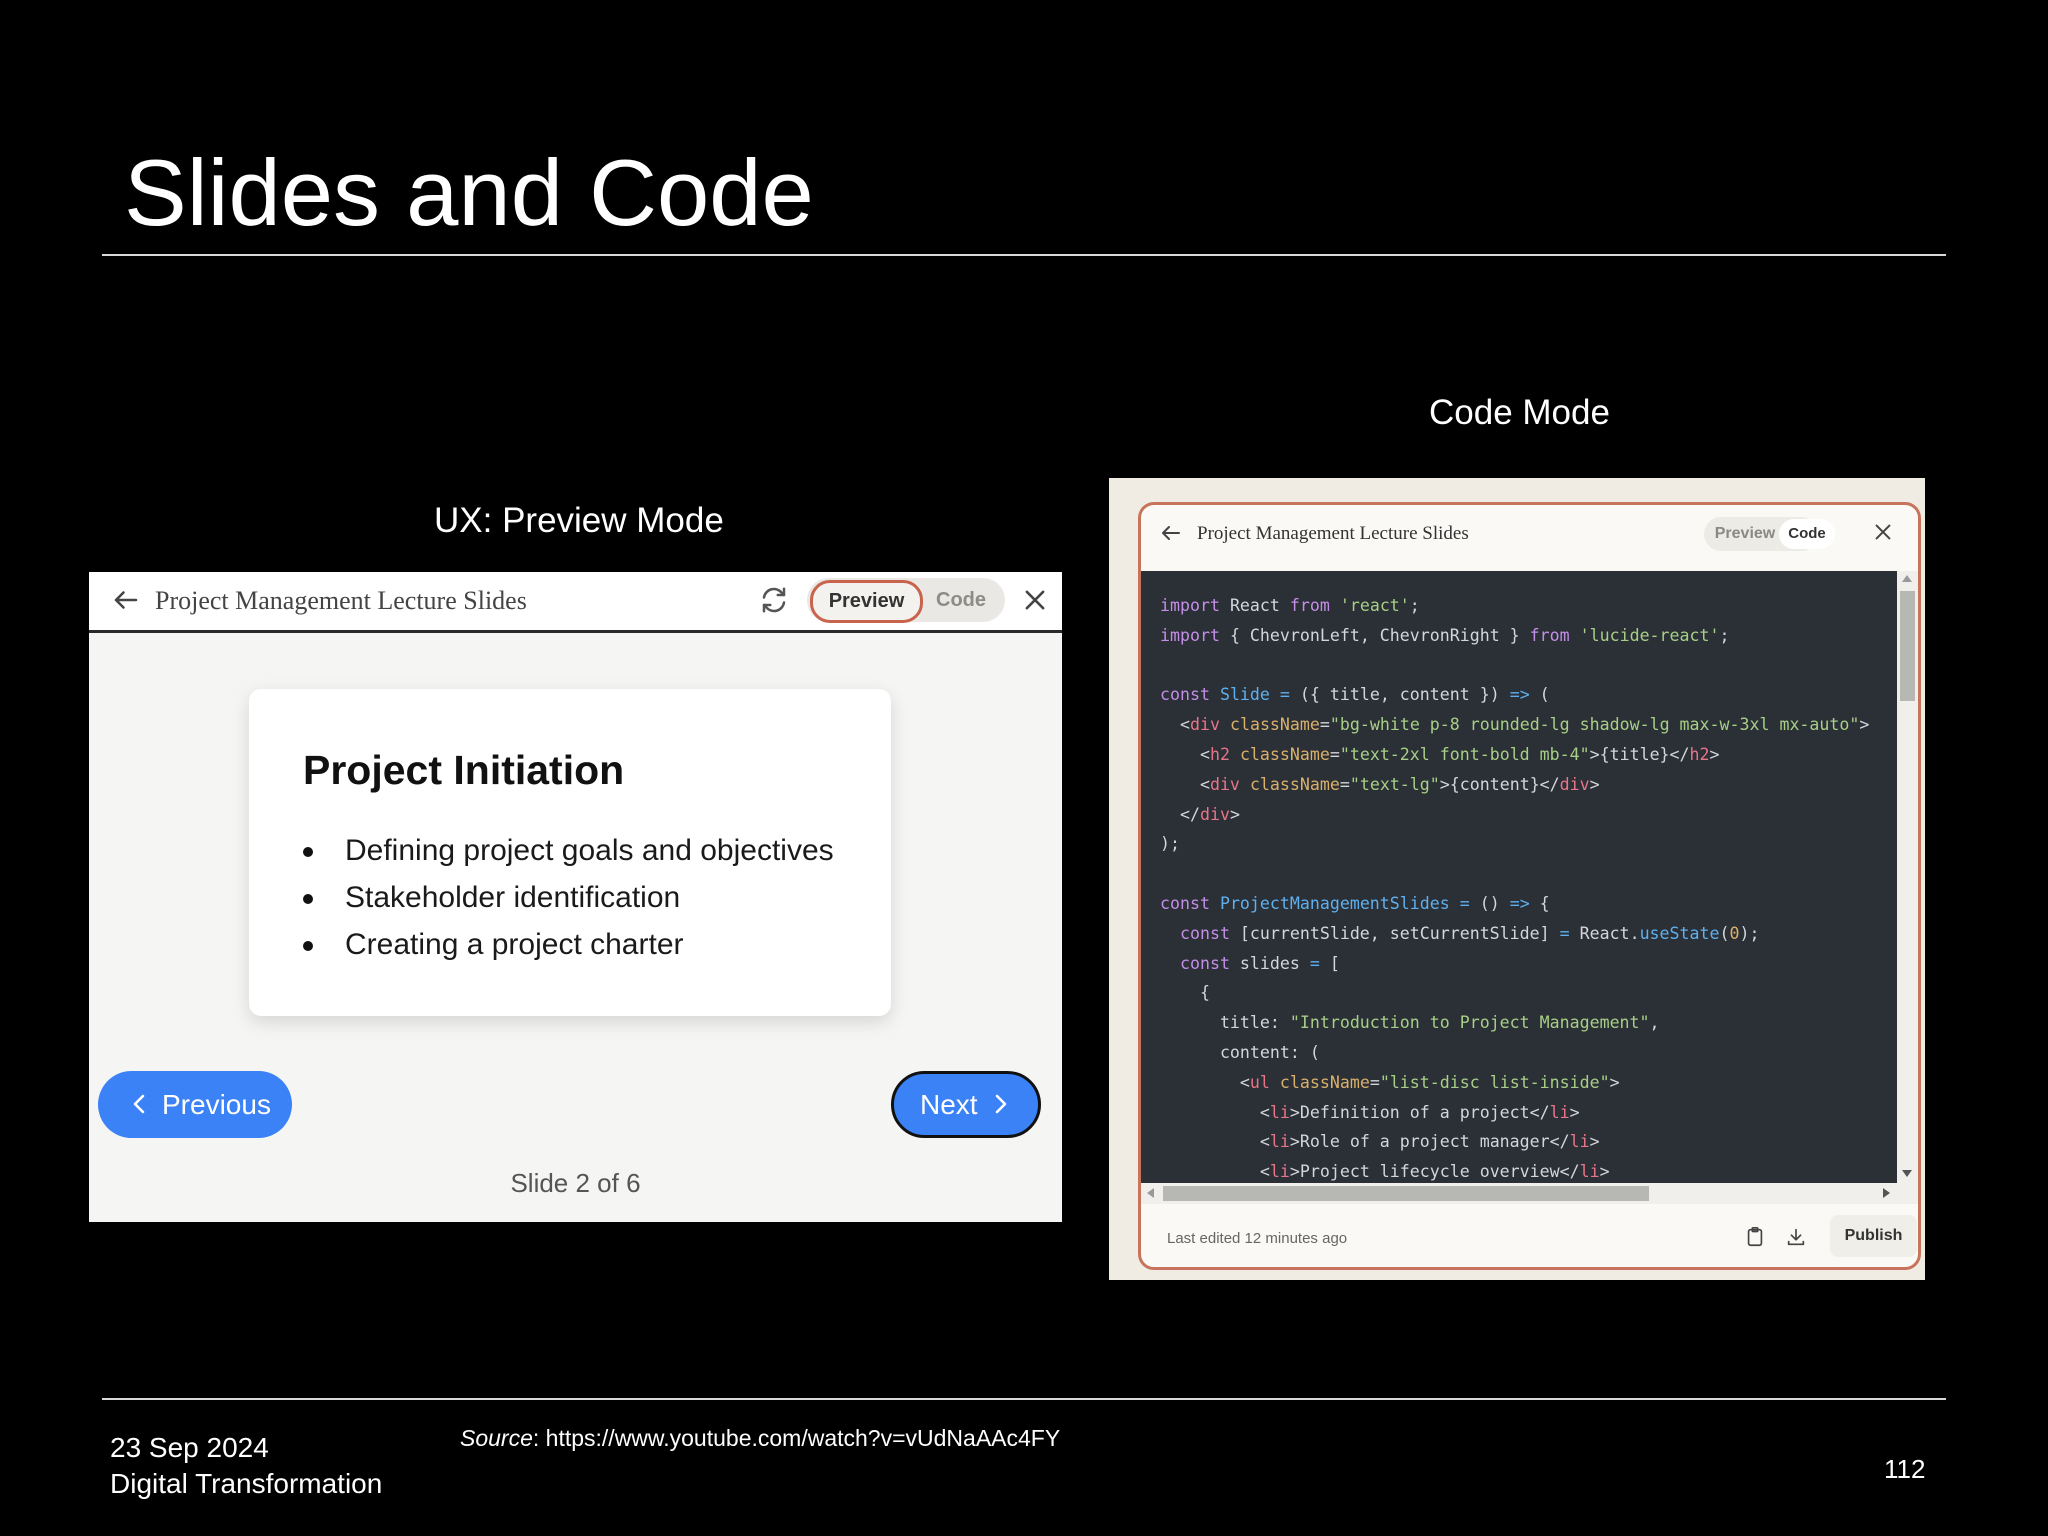  What do you see at coordinates (1380, 784) in the screenshot?
I see `code-line: <div className="text-lg">{content}</div>` at bounding box center [1380, 784].